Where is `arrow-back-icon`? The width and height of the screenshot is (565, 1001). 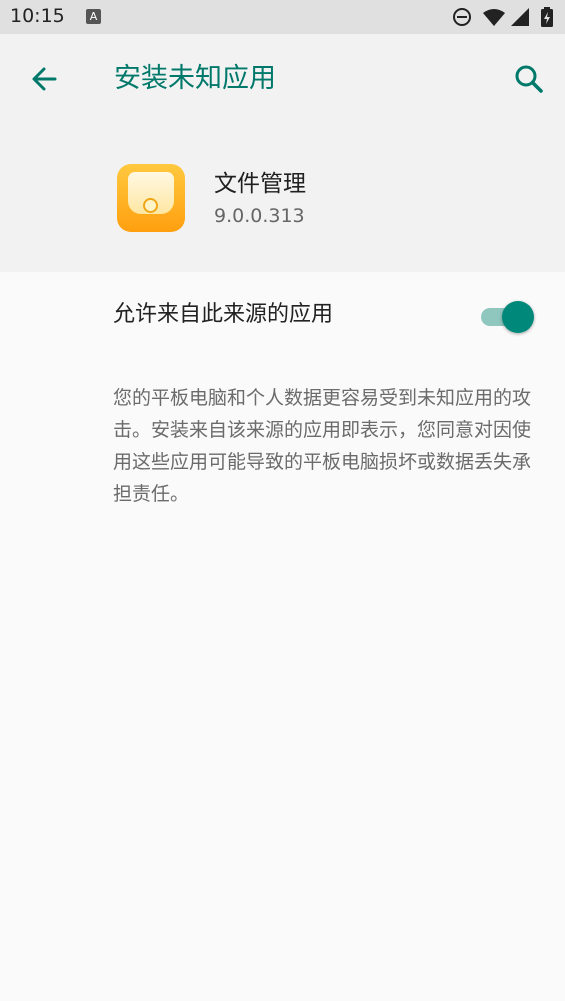
arrow-back-icon is located at coordinates (44, 79).